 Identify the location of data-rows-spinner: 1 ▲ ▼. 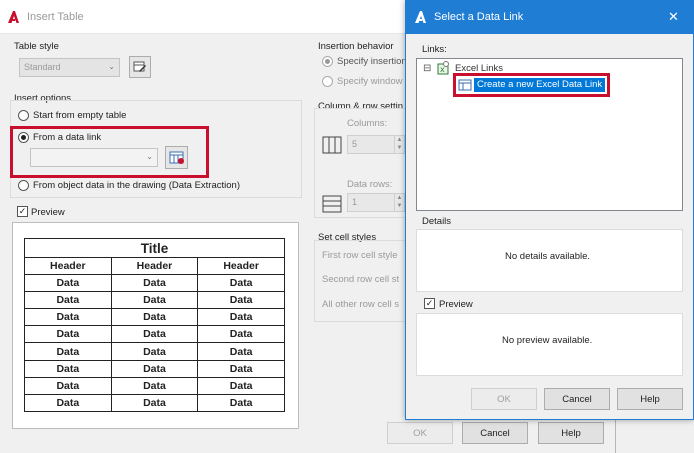
(376, 202).